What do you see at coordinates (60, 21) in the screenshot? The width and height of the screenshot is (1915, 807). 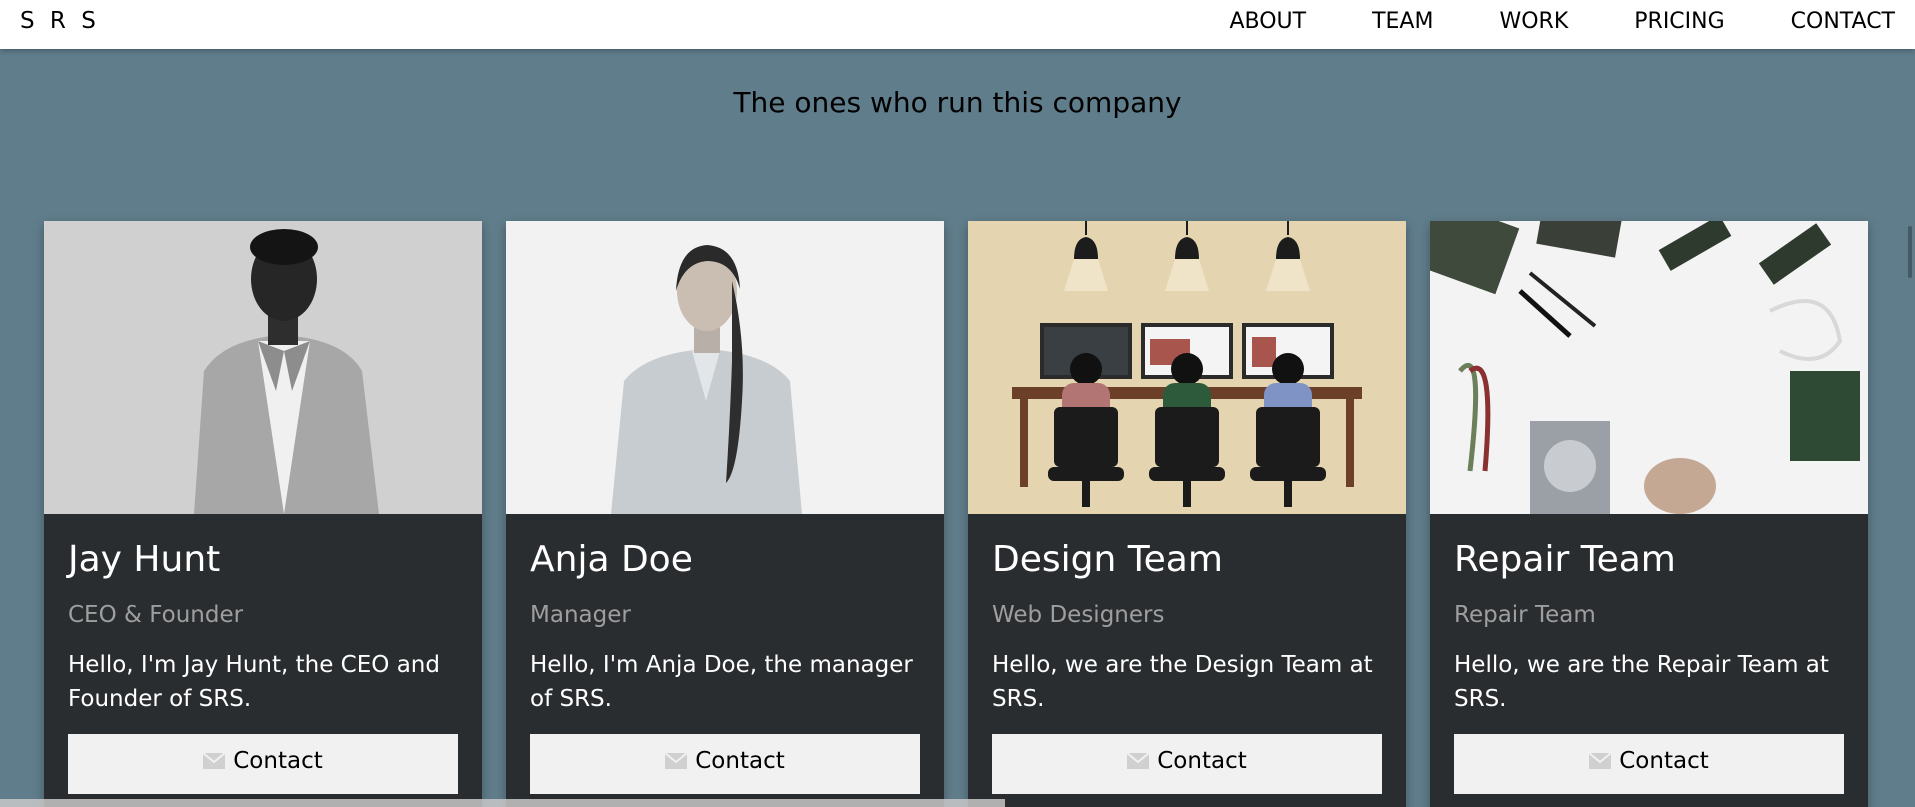 I see `brand-logo: S R S` at bounding box center [60, 21].